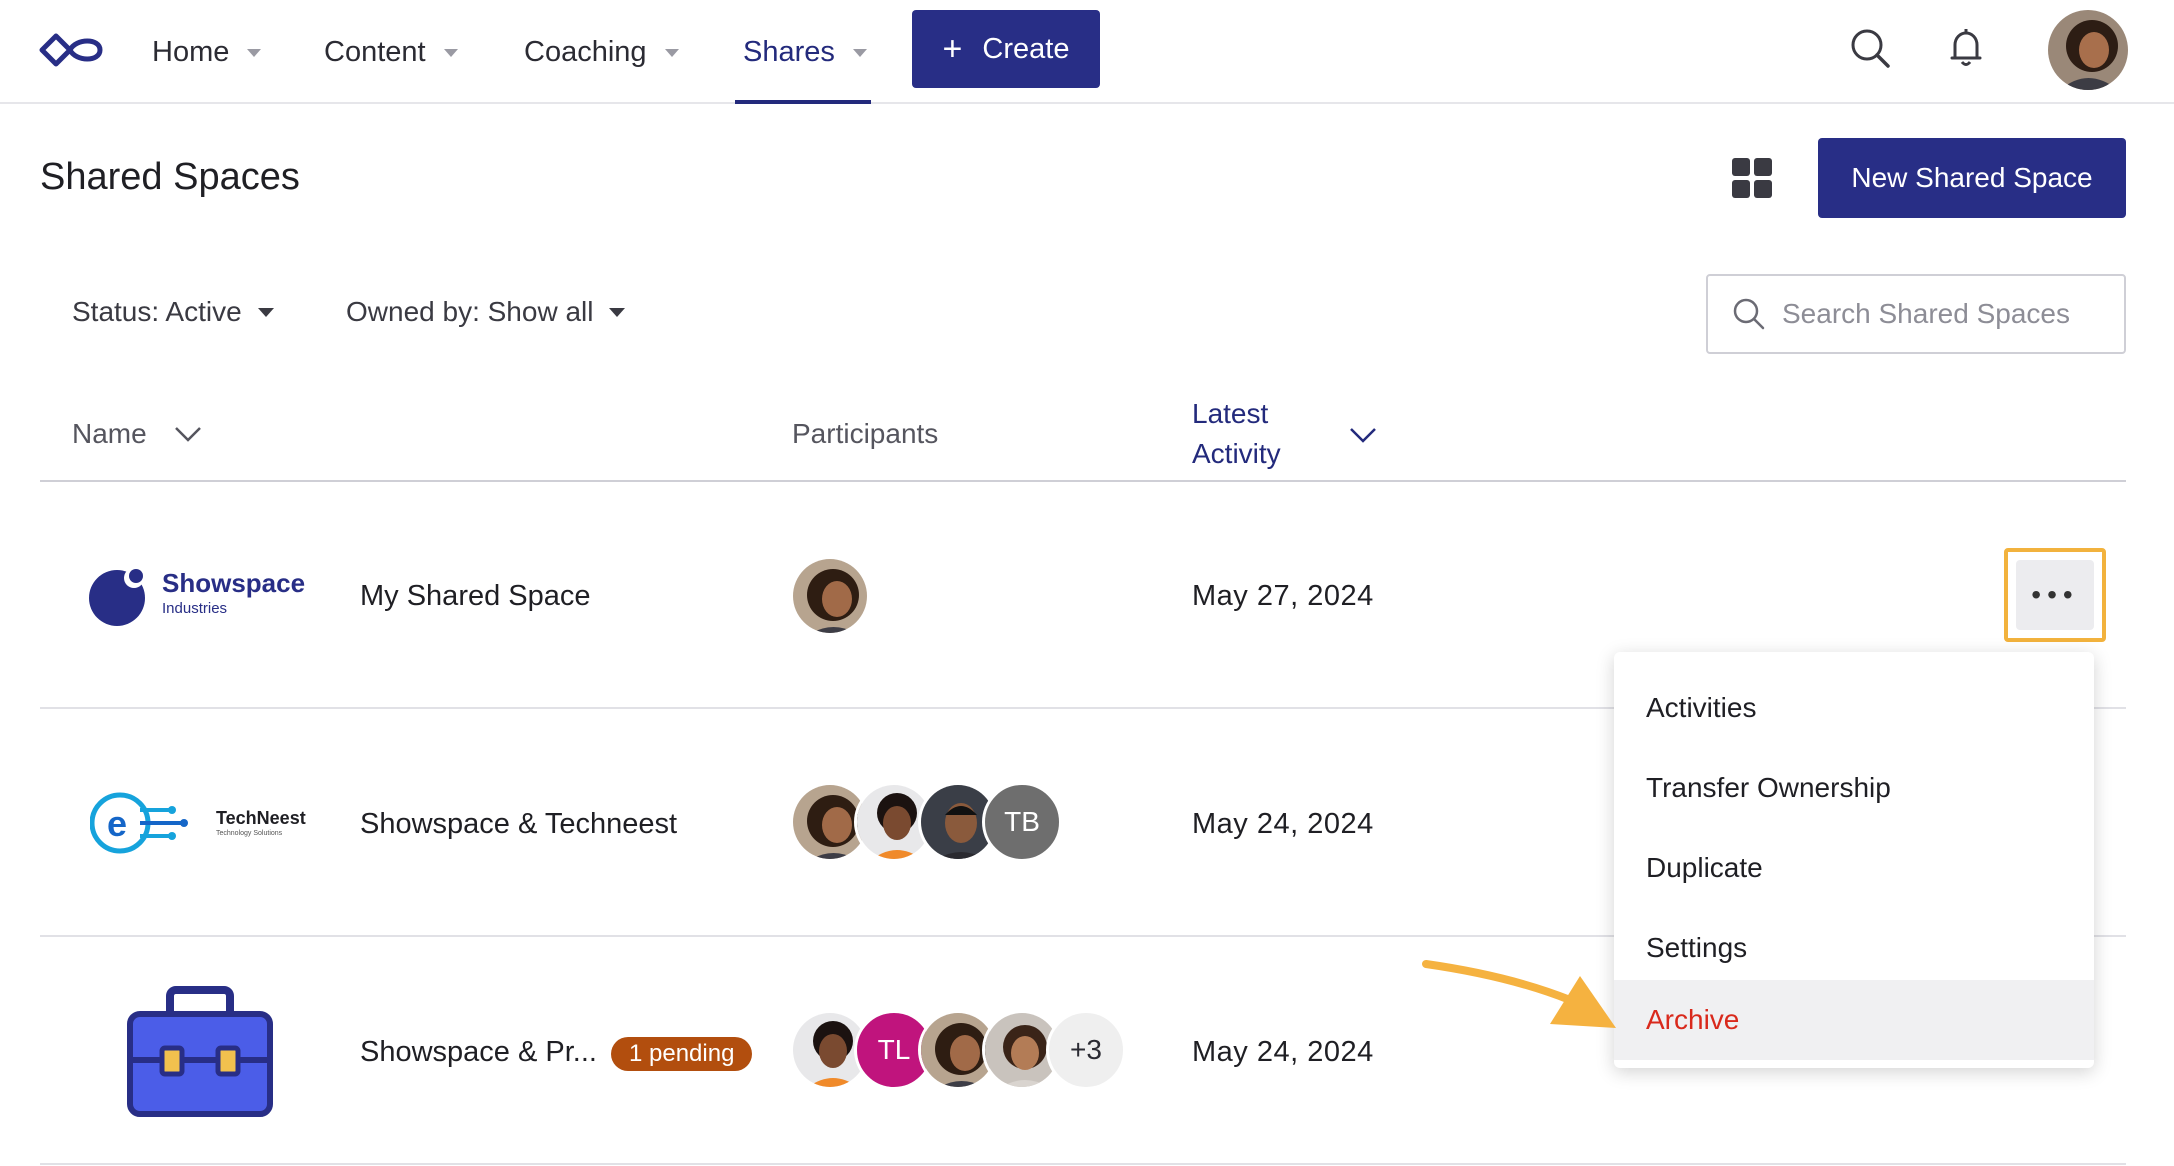  I want to click on owned-by-filter-label: Owned by: Show all, so click(470, 311).